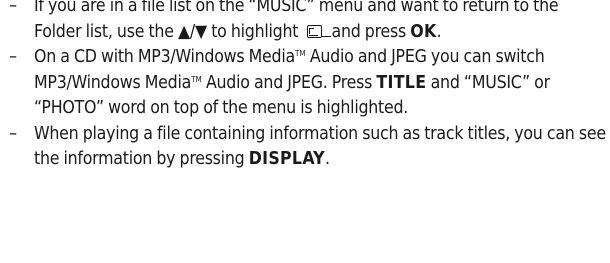 This screenshot has width=610, height=263. Describe the element at coordinates (401, 82) in the screenshot. I see `title-key-label: TITLE` at that location.